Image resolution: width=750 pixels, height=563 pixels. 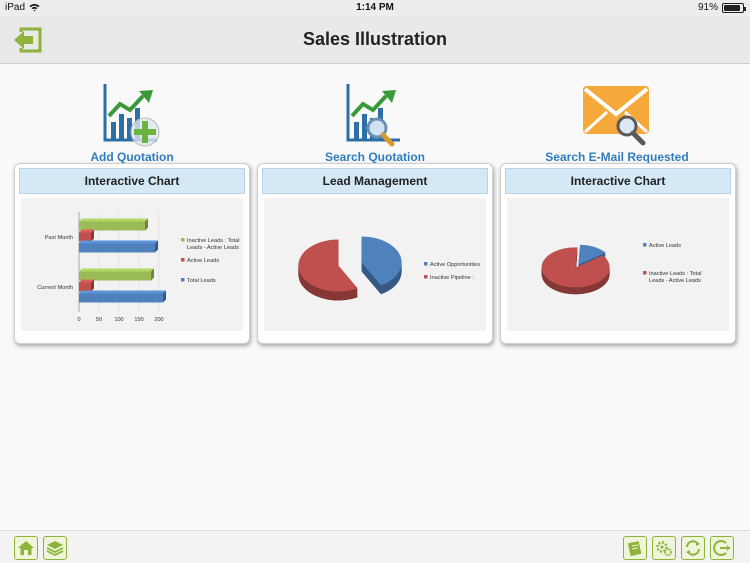 I want to click on logout-button, so click(x=722, y=548).